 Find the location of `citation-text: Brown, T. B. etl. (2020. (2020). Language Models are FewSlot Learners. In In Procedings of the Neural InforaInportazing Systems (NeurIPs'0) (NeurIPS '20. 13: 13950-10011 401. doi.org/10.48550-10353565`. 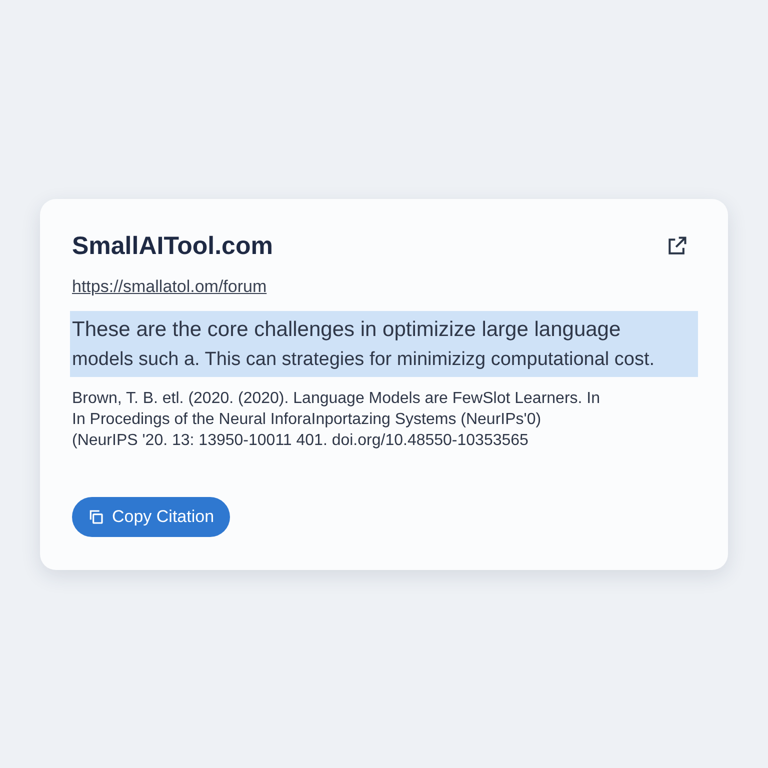

citation-text: Brown, T. B. etl. (2020. (2020). Language Models are FewSlot Learners. In In Procedings of the Neural InforaInportazing Systems (NeurIPs'0) (NeurIPS '20. 13: 13950-10011 401. doi.org/10.48550-10353565 is located at coordinates (336, 420).